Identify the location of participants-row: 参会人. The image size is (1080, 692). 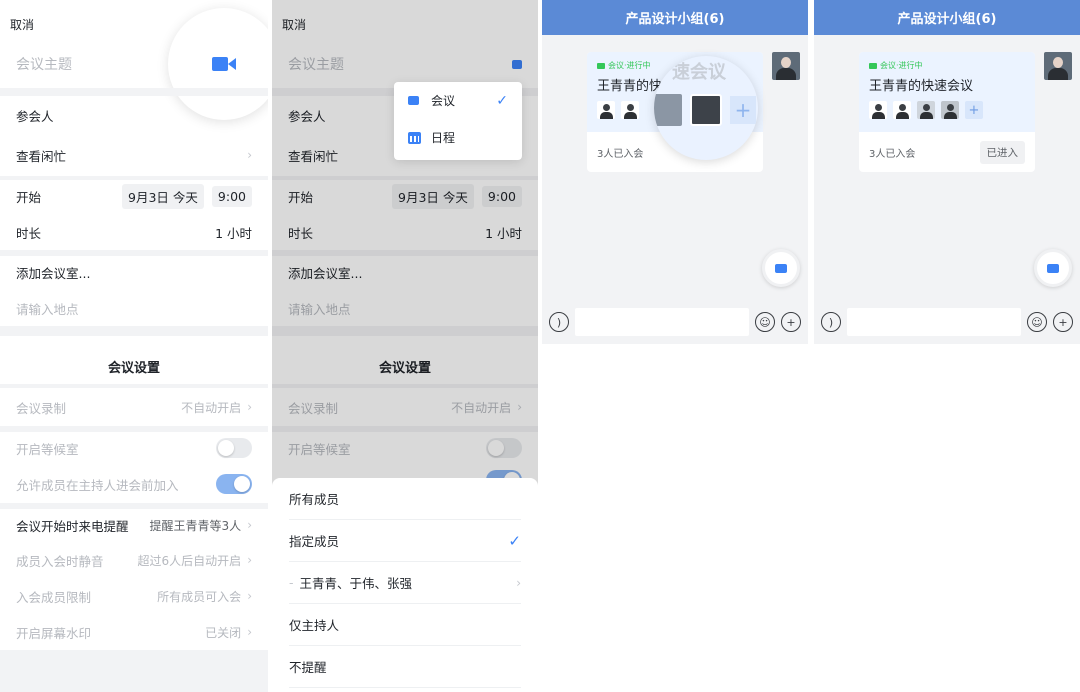
(134, 115).